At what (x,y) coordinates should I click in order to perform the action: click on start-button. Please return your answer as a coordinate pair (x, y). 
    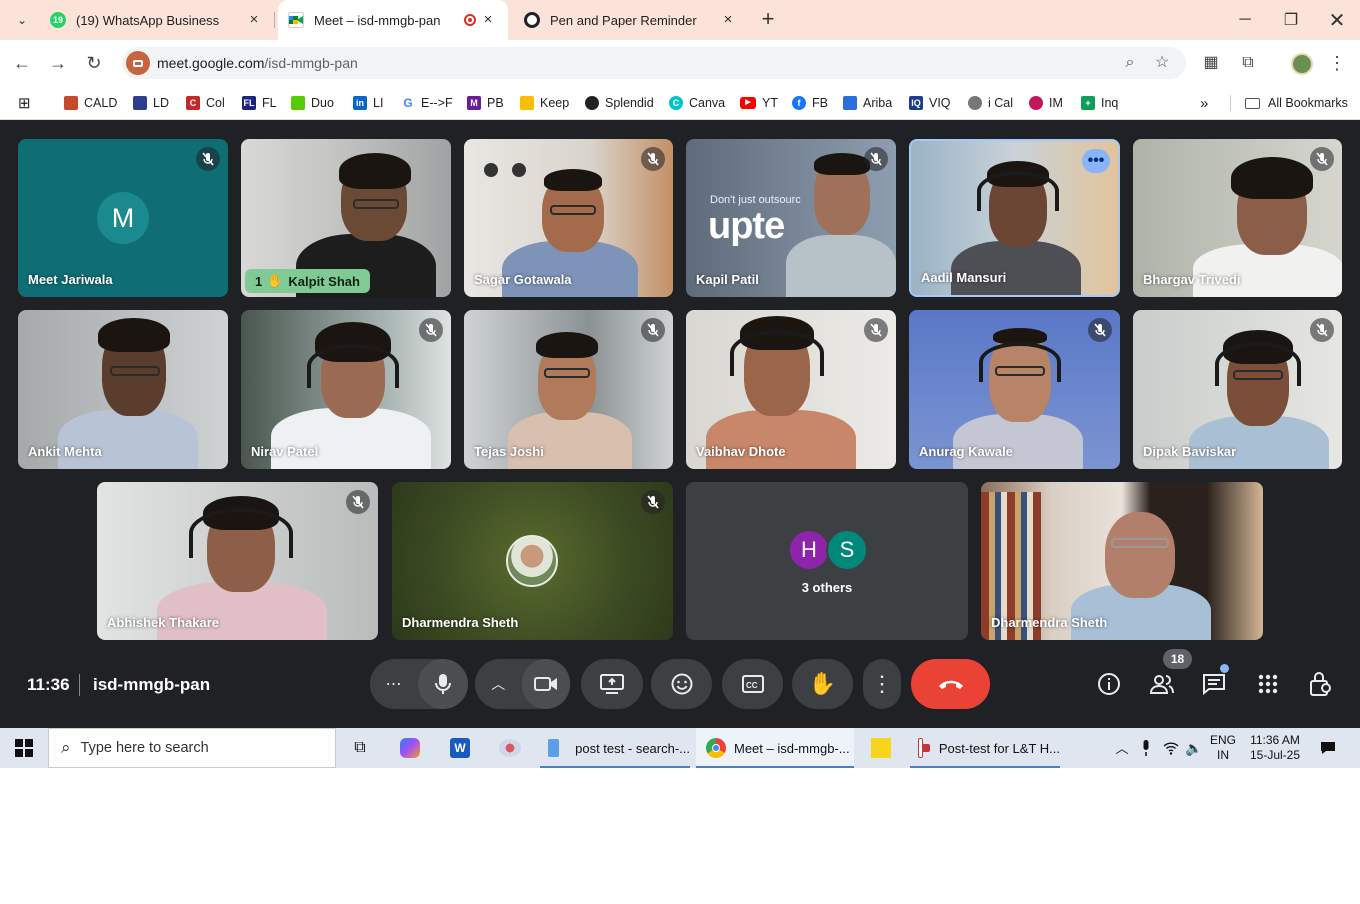
    Looking at the image, I should click on (24, 748).